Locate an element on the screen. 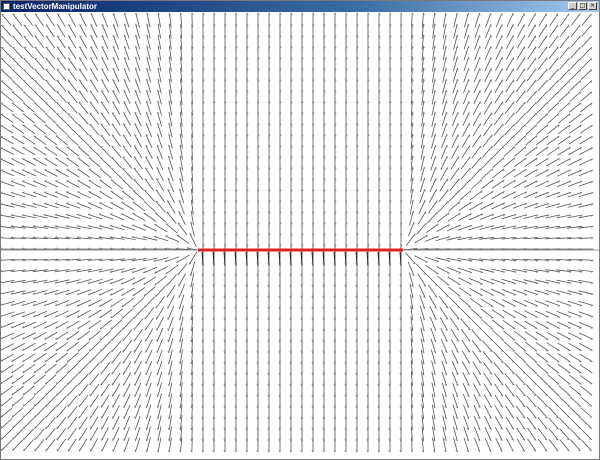  window-title: testVectorManipulator is located at coordinates (55, 6).